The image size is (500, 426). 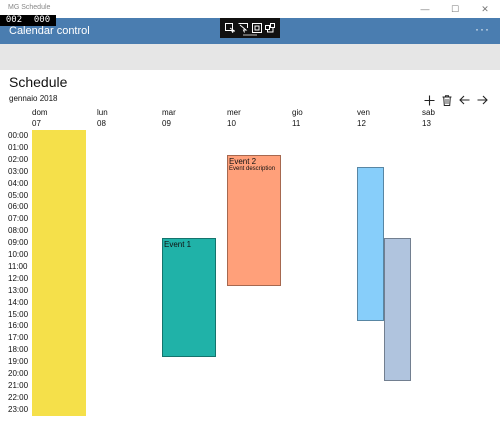 I want to click on day-number: 13, so click(x=426, y=123).